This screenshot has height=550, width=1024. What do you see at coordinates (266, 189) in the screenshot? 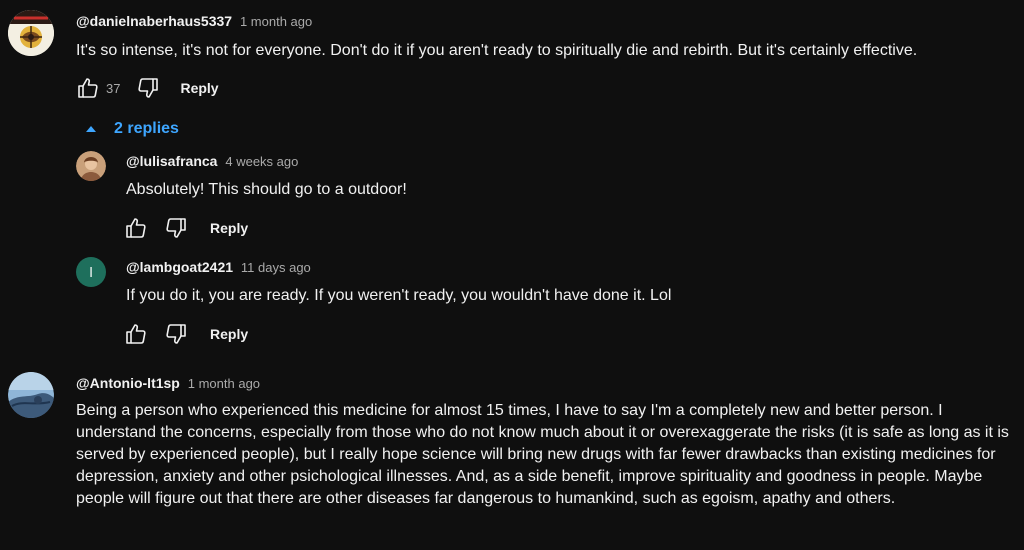
I see `comment-text: Absolutely! This should go to a outdoor!` at bounding box center [266, 189].